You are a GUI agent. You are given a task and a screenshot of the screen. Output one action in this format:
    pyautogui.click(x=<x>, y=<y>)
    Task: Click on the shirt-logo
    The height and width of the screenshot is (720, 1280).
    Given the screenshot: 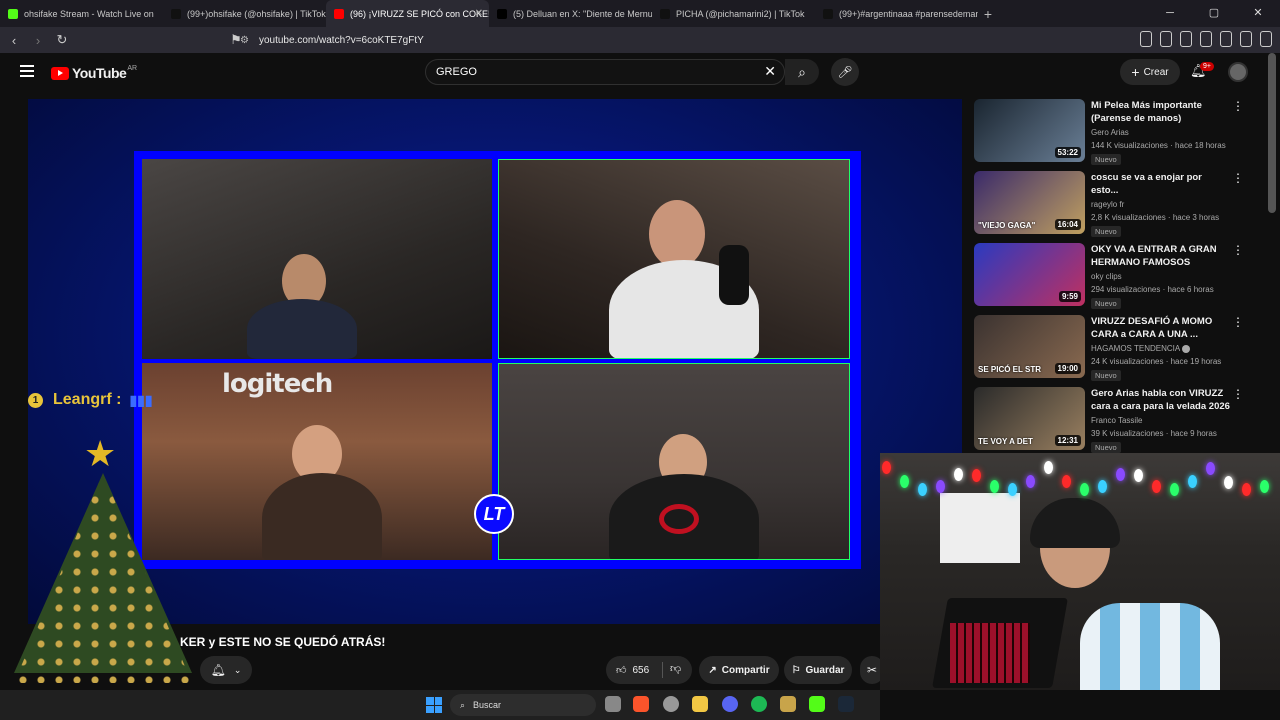 What is the action you would take?
    pyautogui.click(x=679, y=519)
    